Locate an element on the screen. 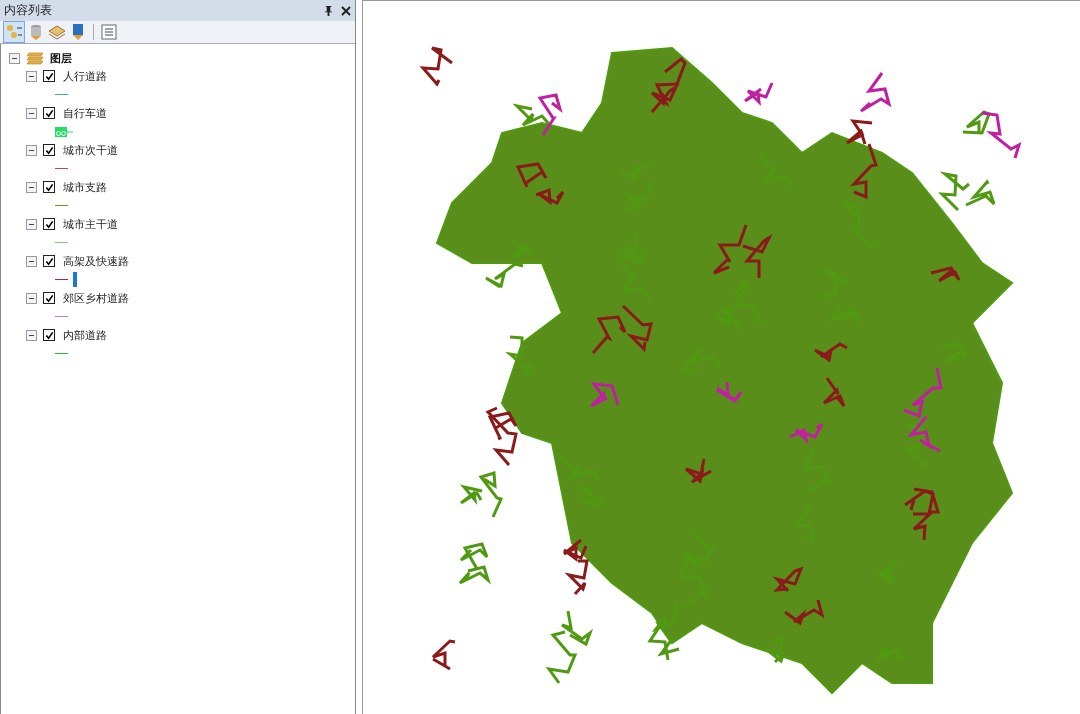 The width and height of the screenshot is (1080, 714). layer-label: 自行车道 is located at coordinates (85, 113).